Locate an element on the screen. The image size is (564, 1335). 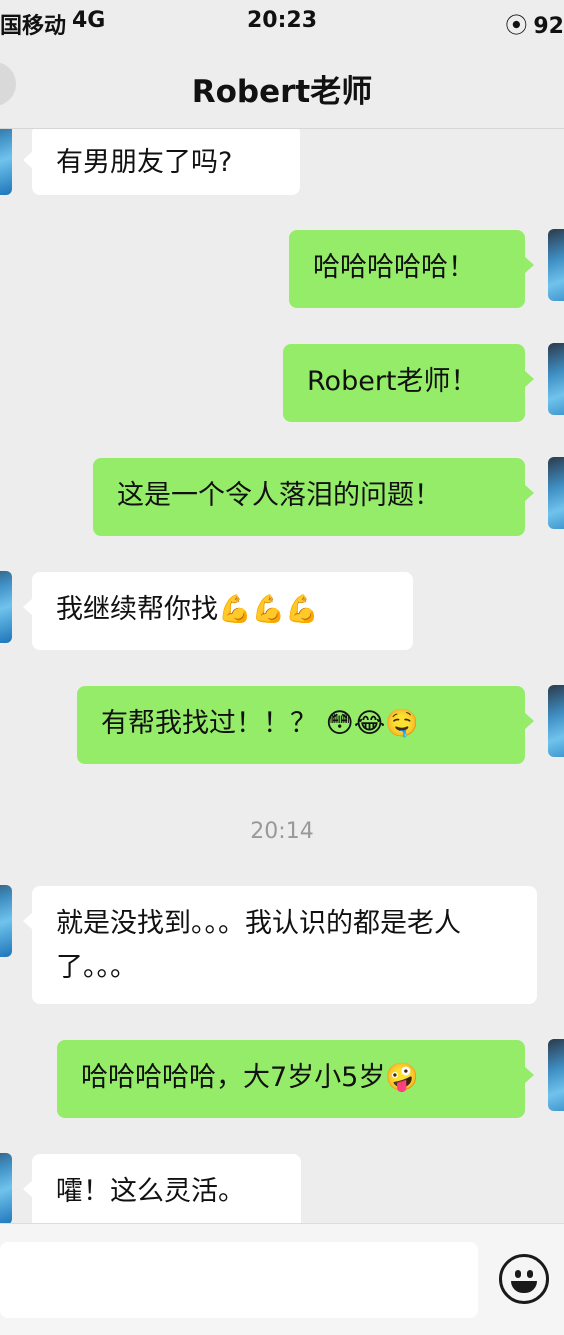
message-bubble-incoming: 有男朋友了吗? is located at coordinates (161, 162).